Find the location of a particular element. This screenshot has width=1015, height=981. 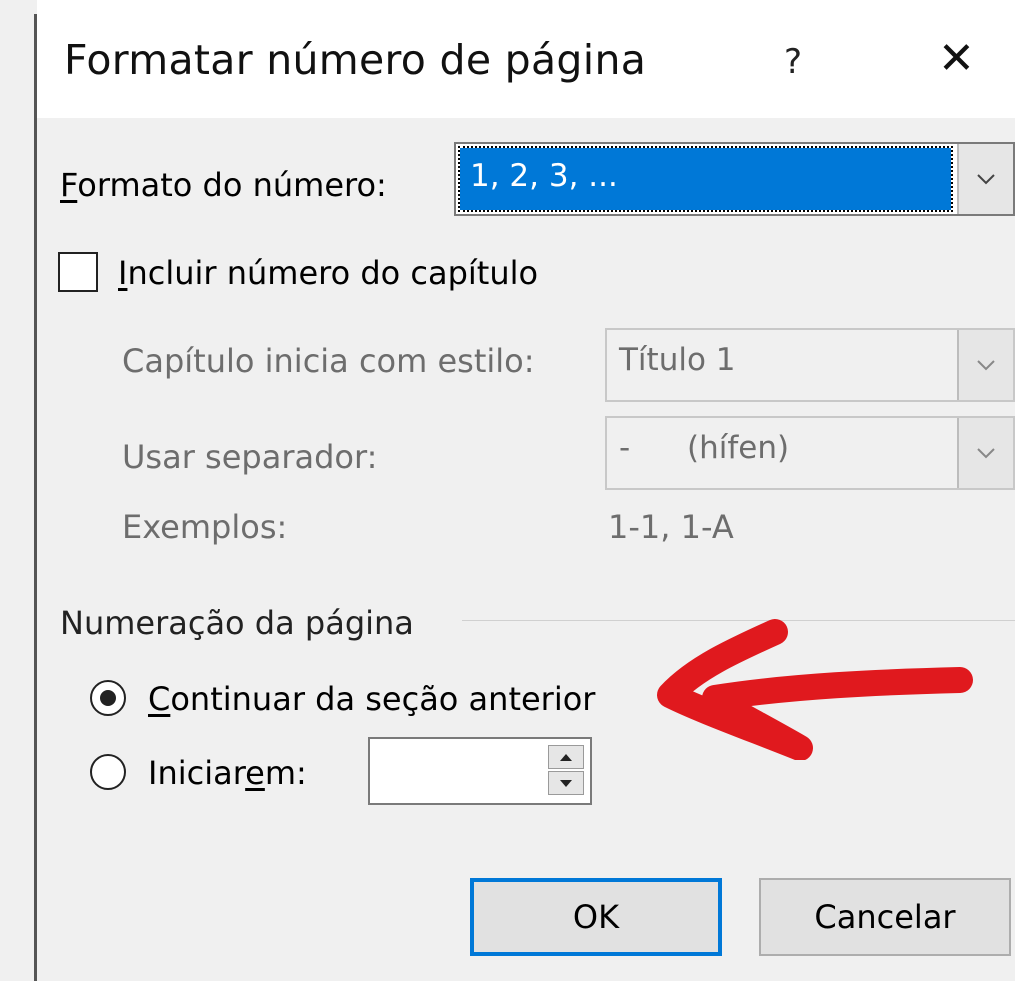

include-chapter-checkbox is located at coordinates (78, 272).